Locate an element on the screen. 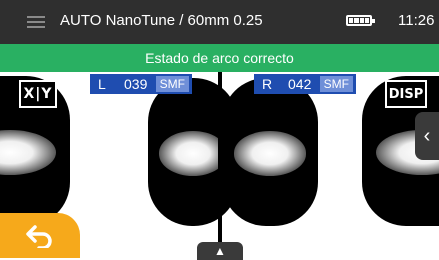 The height and width of the screenshot is (260, 439). chevron-up-icon: ▲ is located at coordinates (220, 251).